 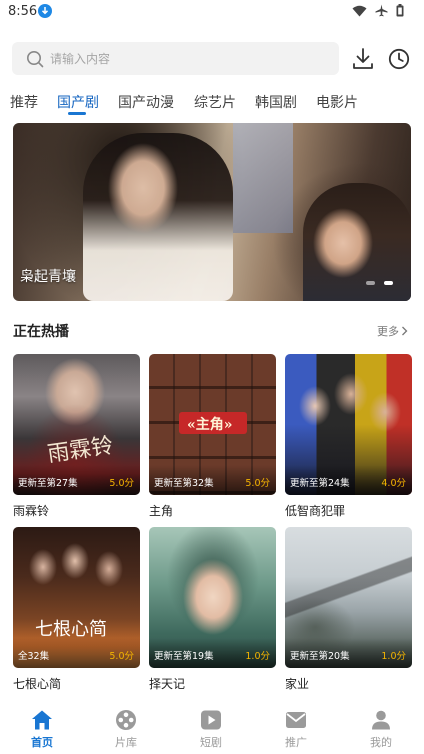 I want to click on drama-card: 雨霖铃 更新至第27集 5.0分 雨霖铃, so click(x=76, y=436).